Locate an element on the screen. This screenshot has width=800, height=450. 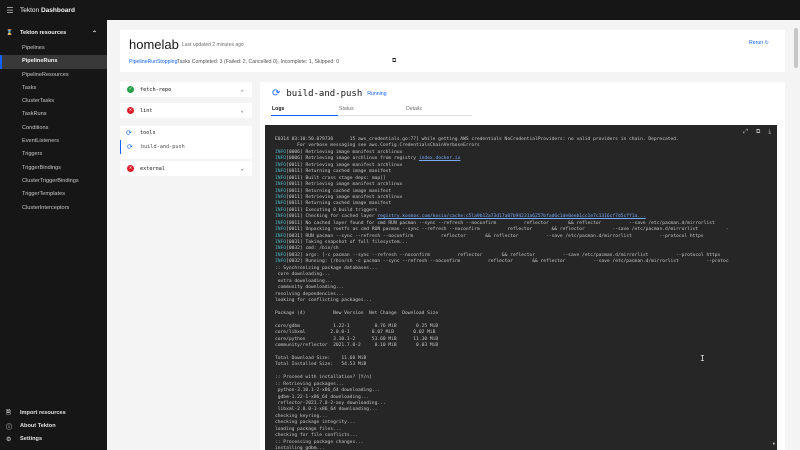
task-fetch-repo: ✓ fetch-repo ⌄ is located at coordinates (186, 89).